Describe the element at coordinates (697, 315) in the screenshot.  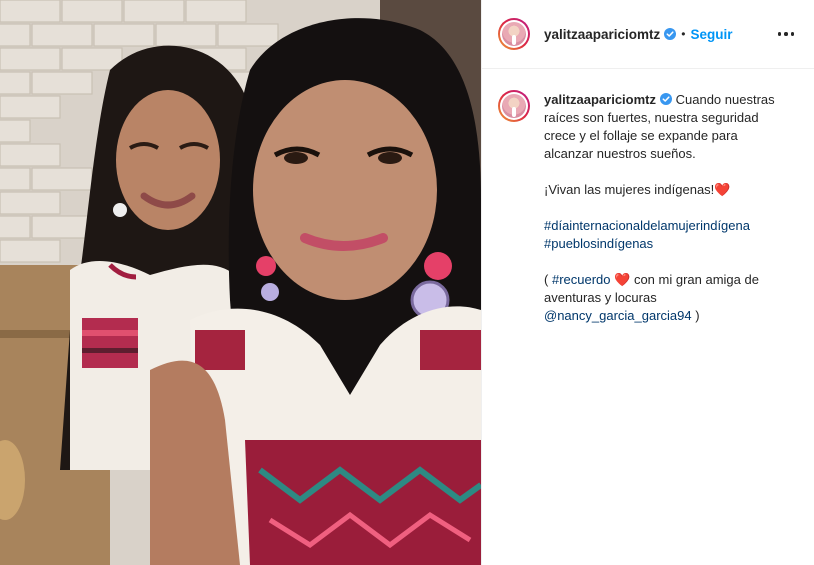
I see `paren-close: )` at that location.